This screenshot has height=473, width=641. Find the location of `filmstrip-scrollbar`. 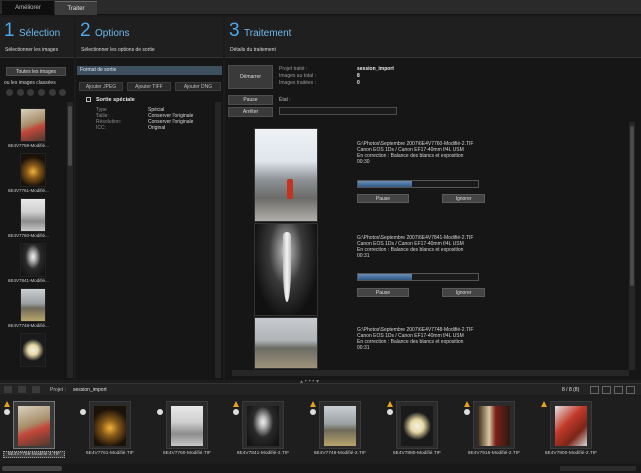

filmstrip-scrollbar is located at coordinates (320, 468).